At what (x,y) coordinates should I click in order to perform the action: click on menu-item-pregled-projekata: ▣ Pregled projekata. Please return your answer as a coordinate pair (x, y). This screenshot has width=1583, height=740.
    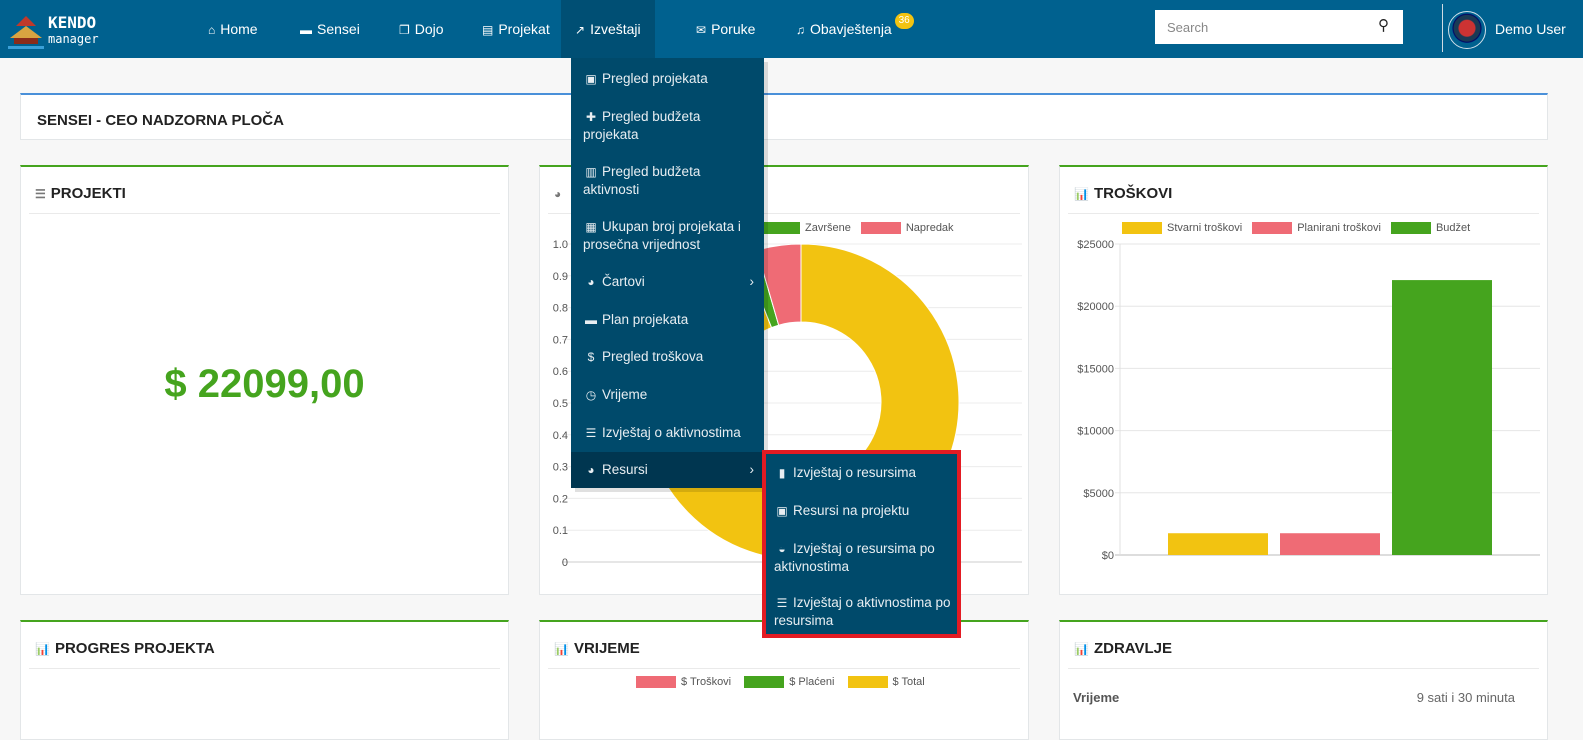
    Looking at the image, I should click on (667, 79).